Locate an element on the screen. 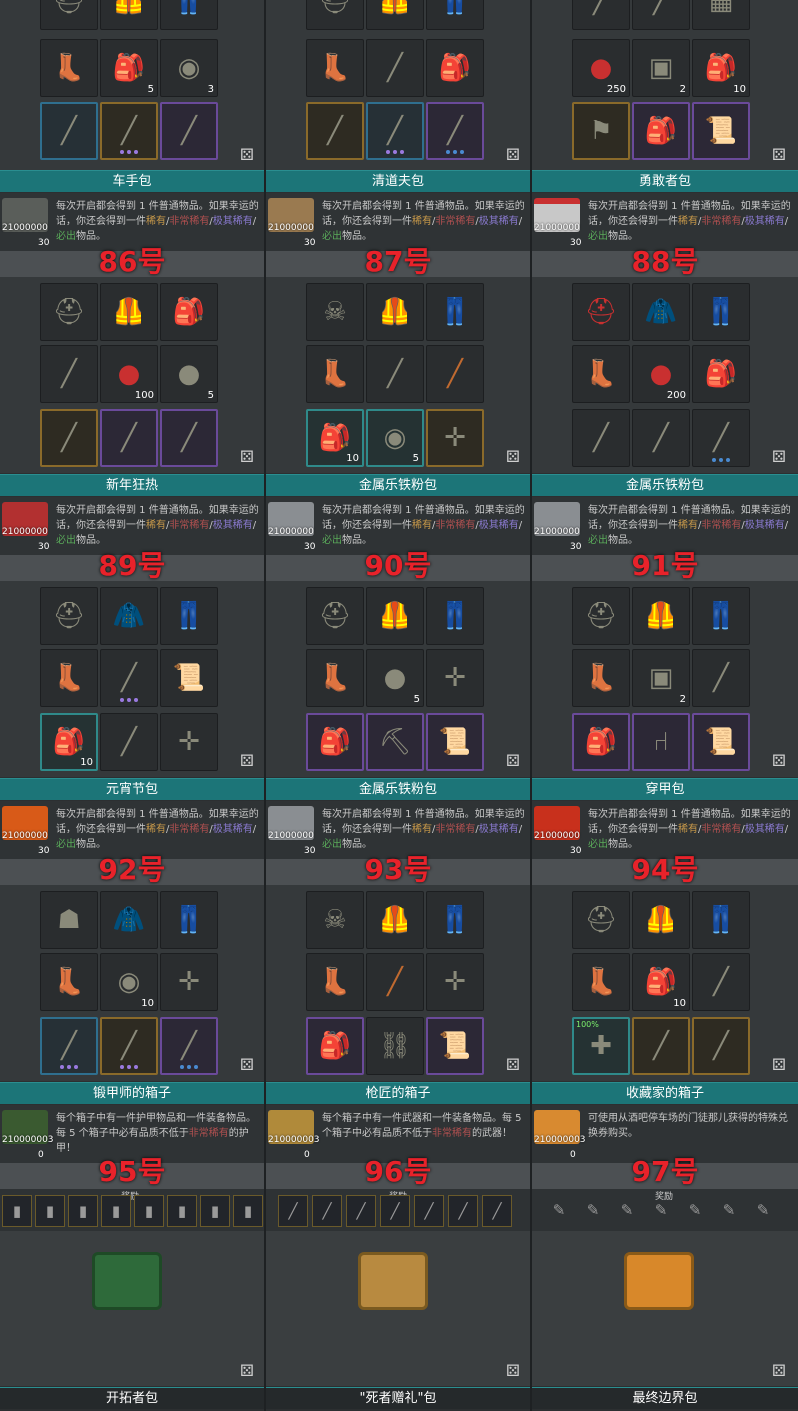 The height and width of the screenshot is (1411, 798). reward-strip: 奖励 ╱ ╱ ╱ ╱ ╱ ╱ ╱ is located at coordinates (398, 1210).